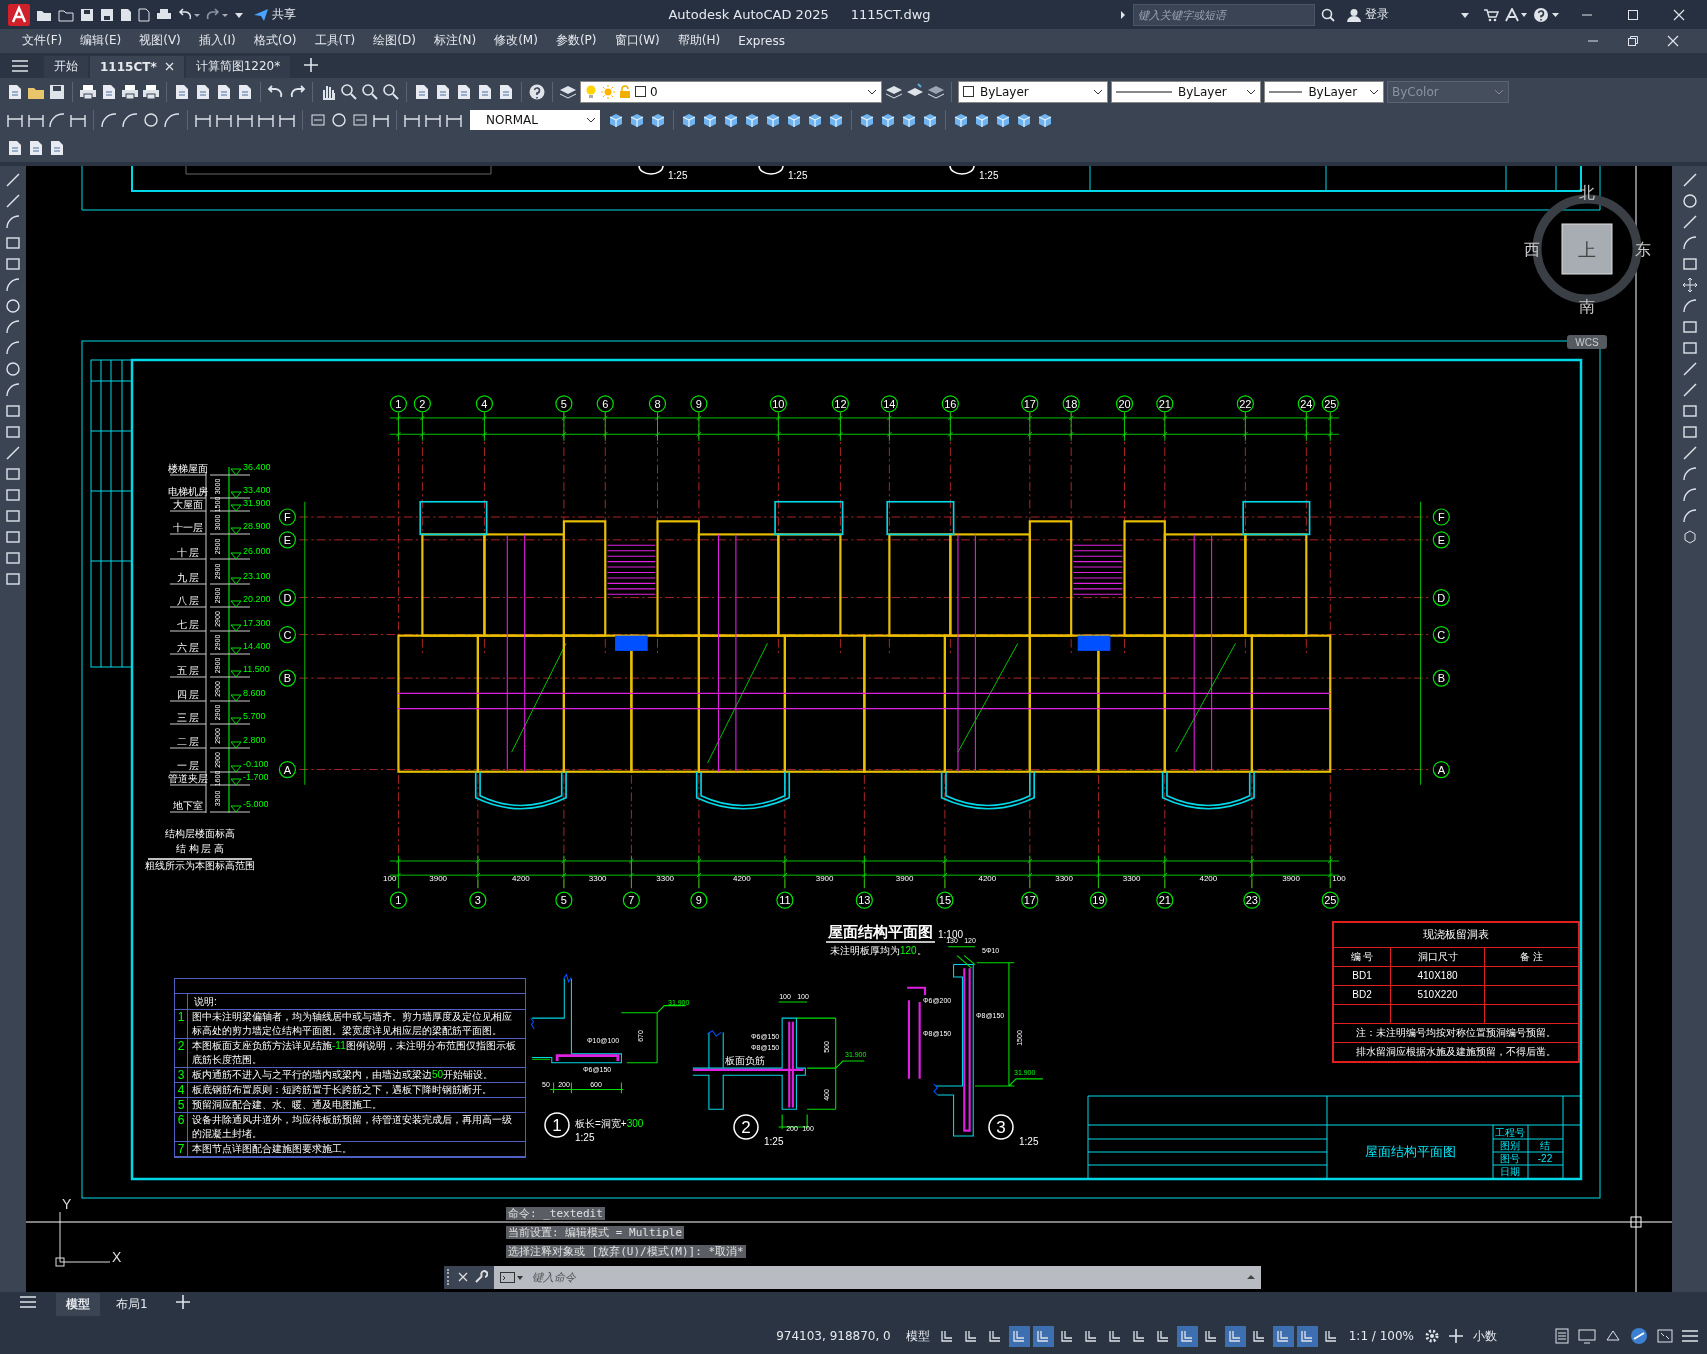 The image size is (1707, 1354). I want to click on menu-item: 工具(T), so click(336, 41).